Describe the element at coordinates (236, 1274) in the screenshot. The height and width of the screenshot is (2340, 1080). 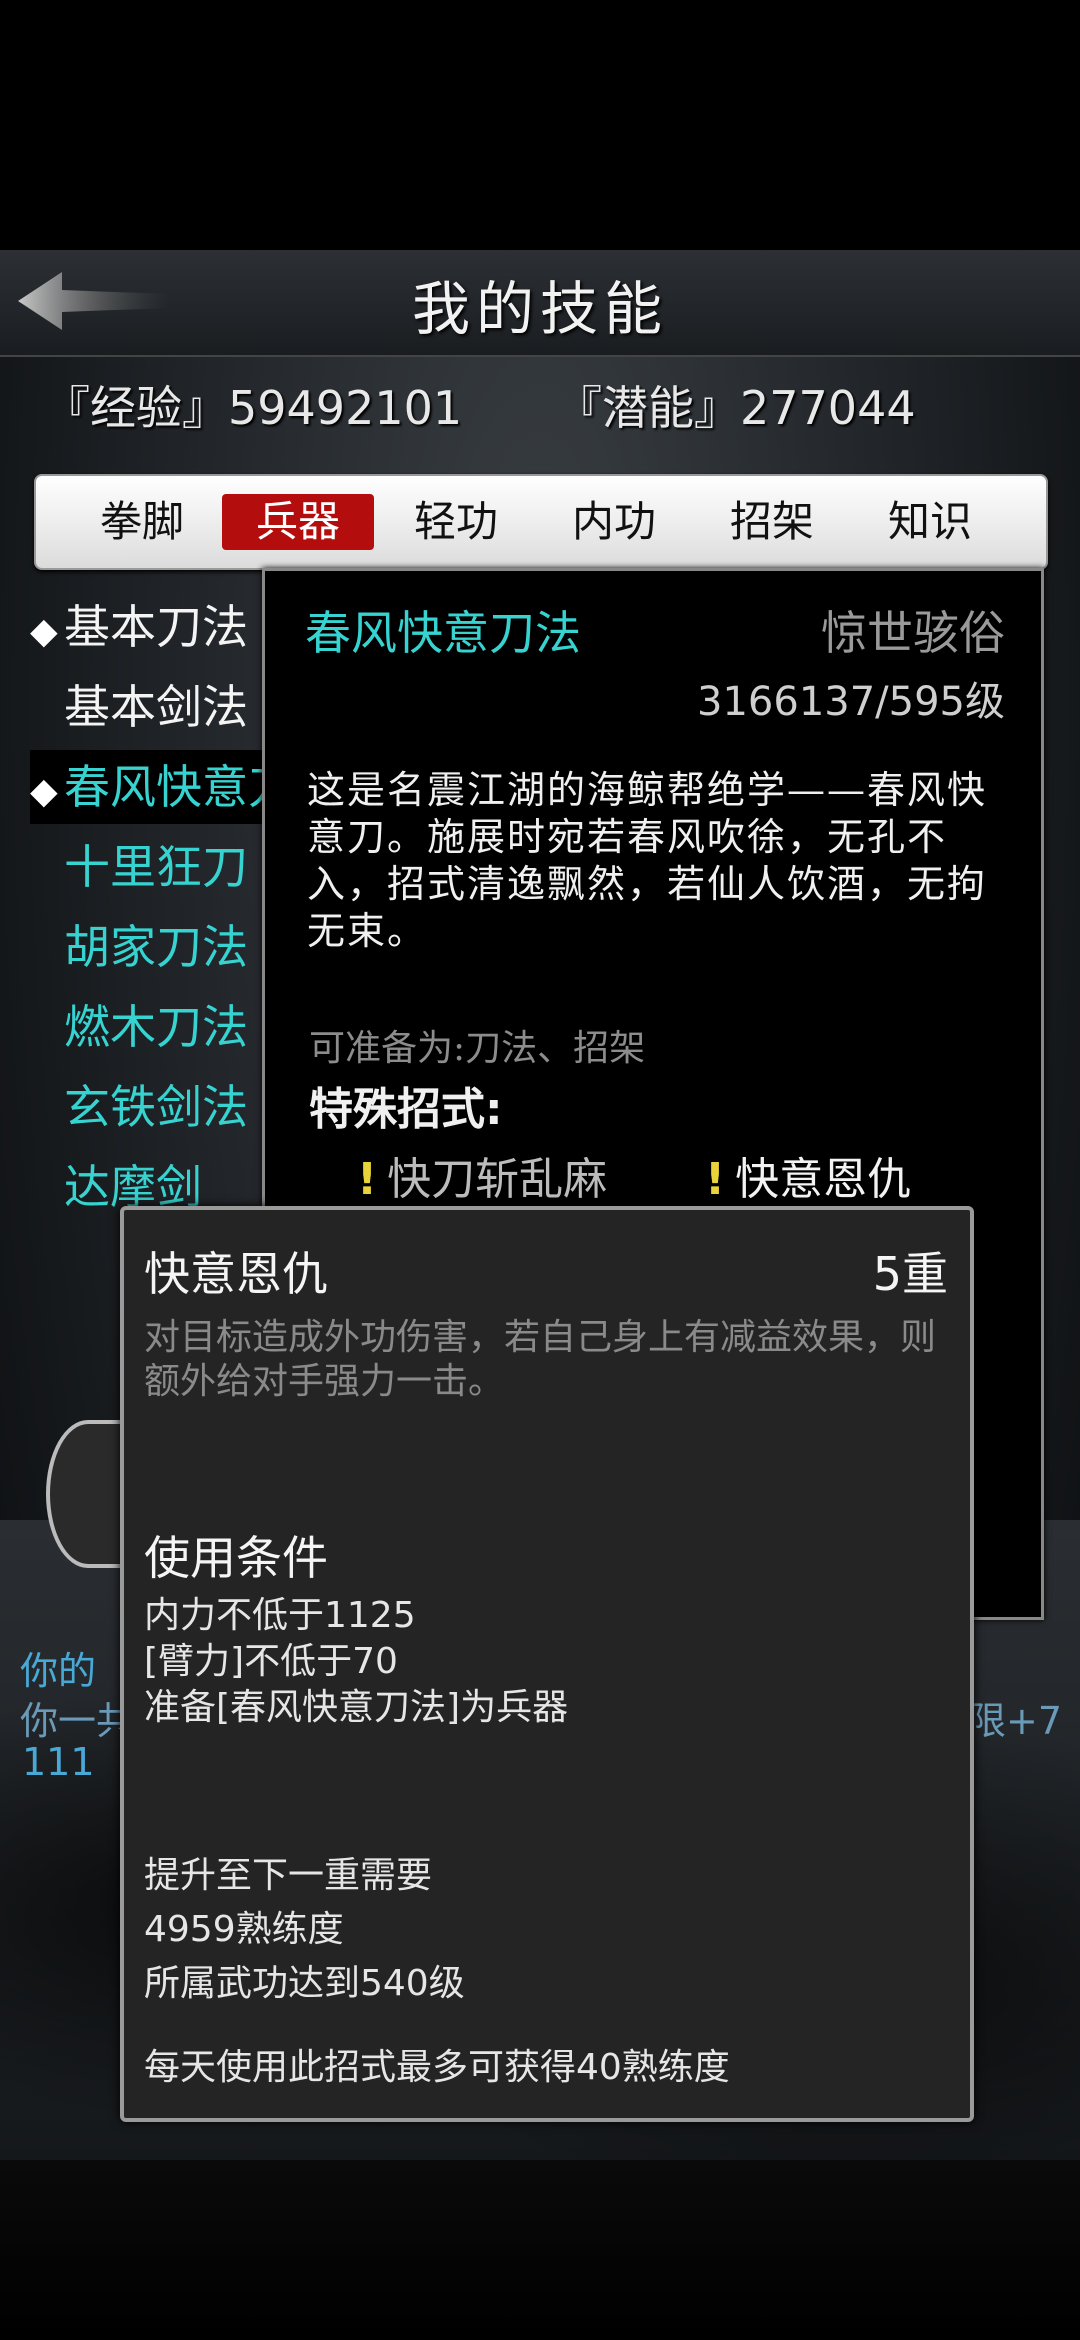
I see `move-name: 快意恩仇` at that location.